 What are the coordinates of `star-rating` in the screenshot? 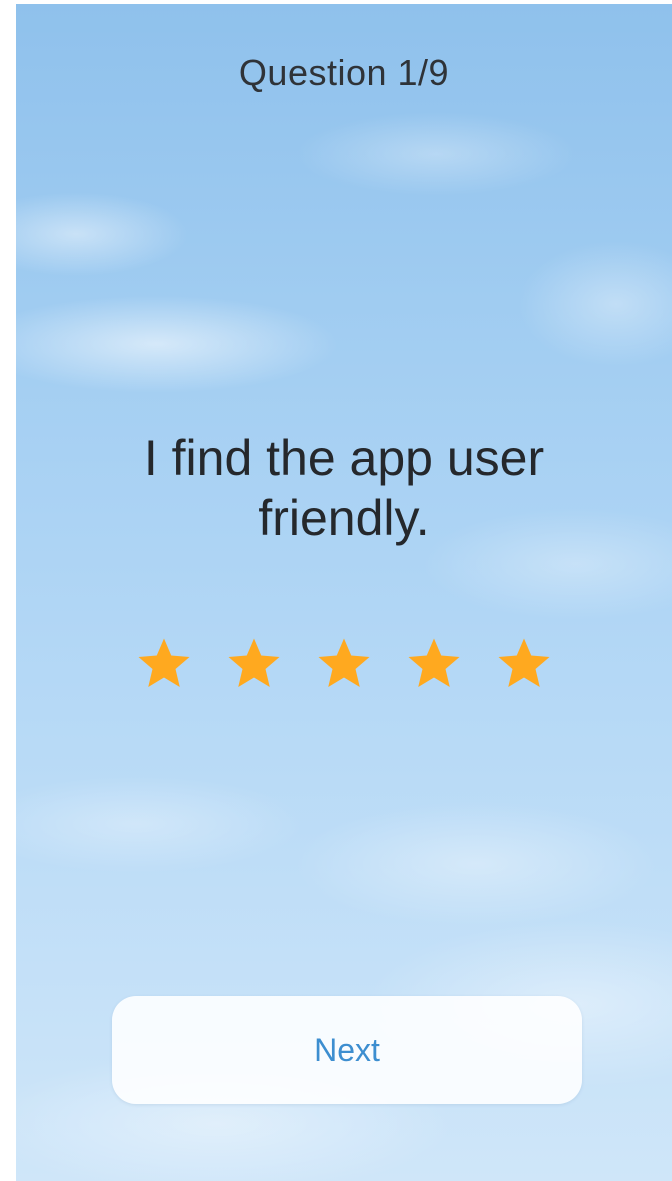 It's located at (344, 664).